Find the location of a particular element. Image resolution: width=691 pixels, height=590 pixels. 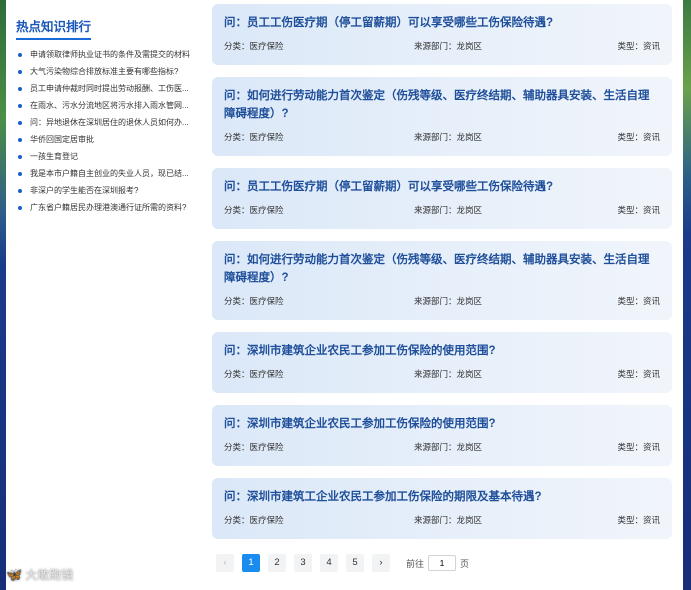

hot-knowledge-item: 华侨回国定居审批 is located at coordinates (114, 139).